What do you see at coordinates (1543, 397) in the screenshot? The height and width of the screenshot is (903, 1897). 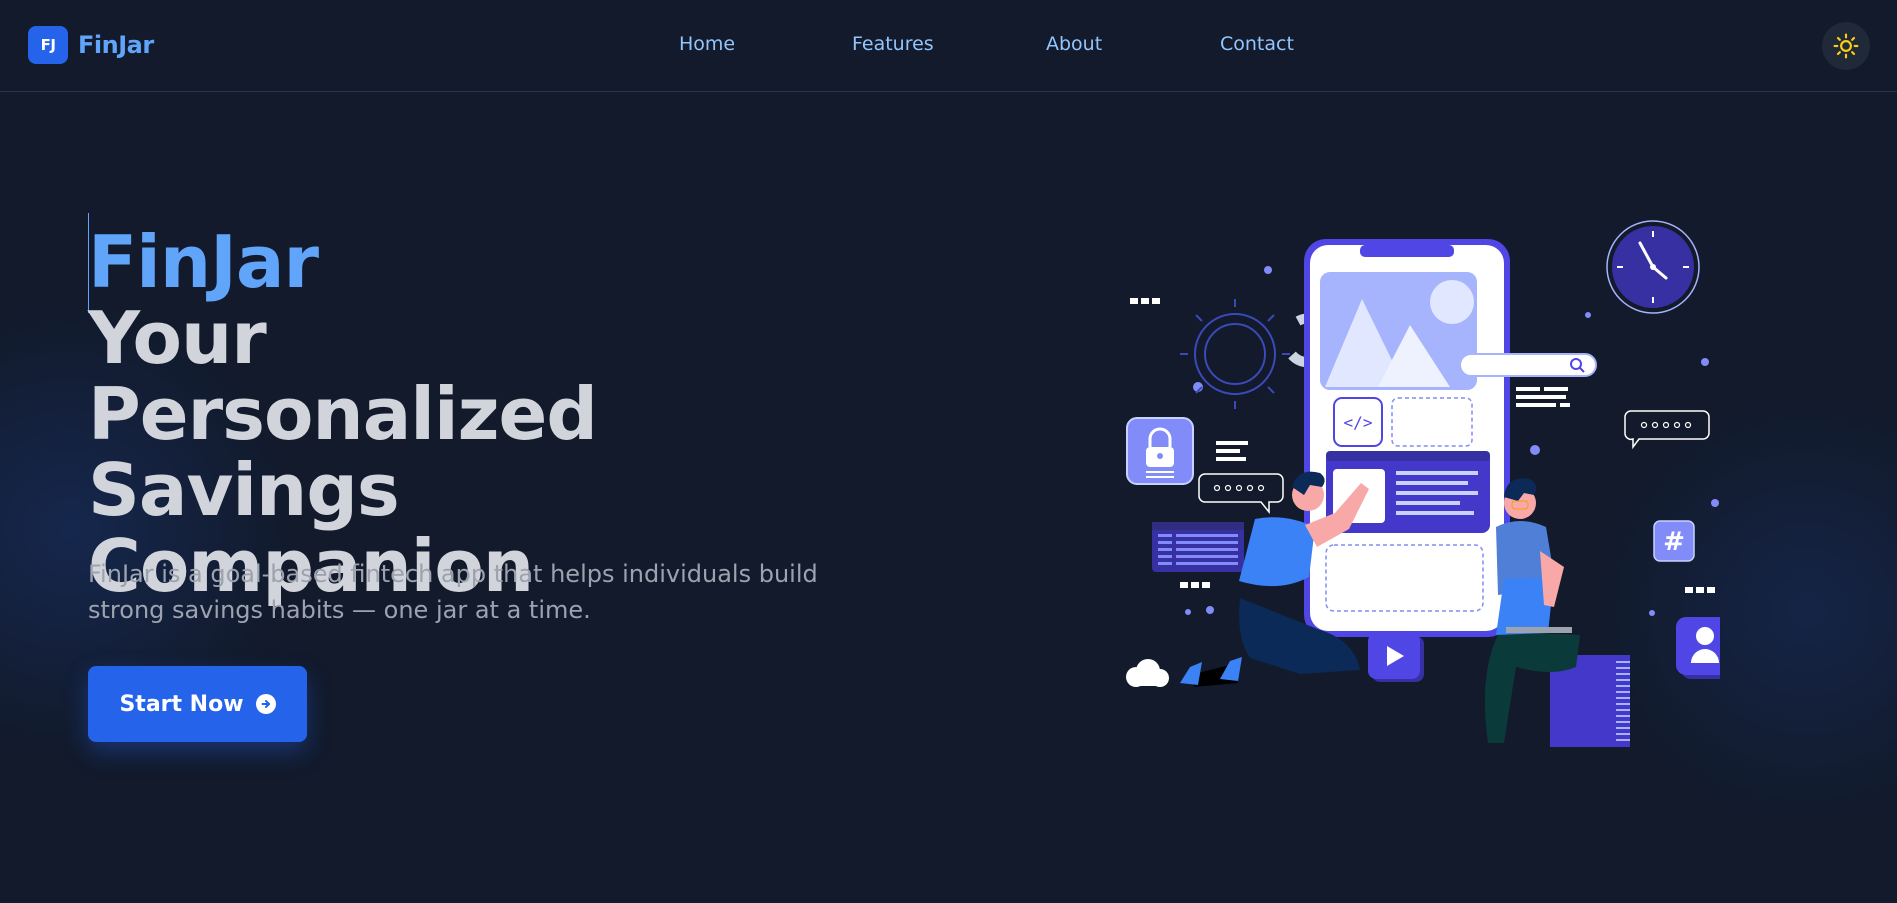 I see `text-lines-right` at bounding box center [1543, 397].